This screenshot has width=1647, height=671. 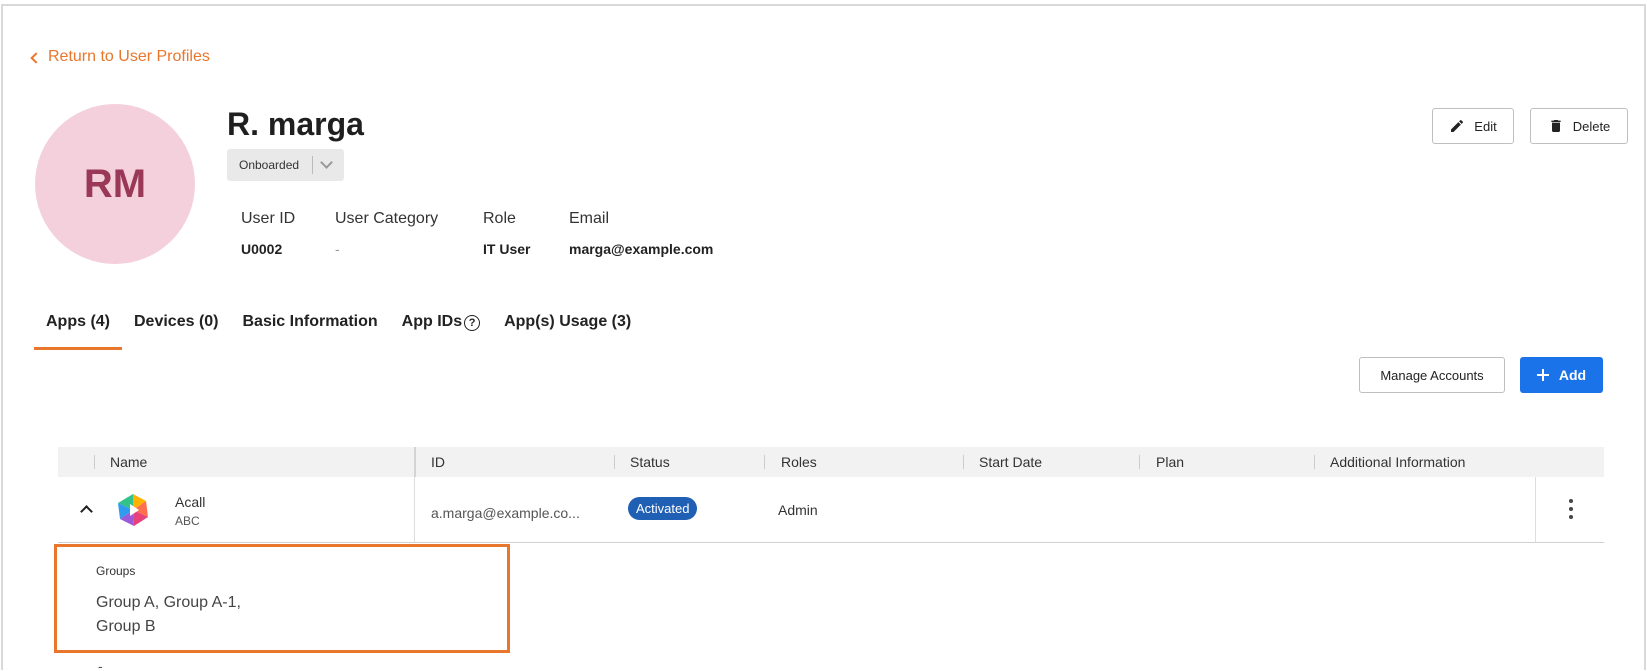 I want to click on user-id-label: User ID, so click(x=268, y=218).